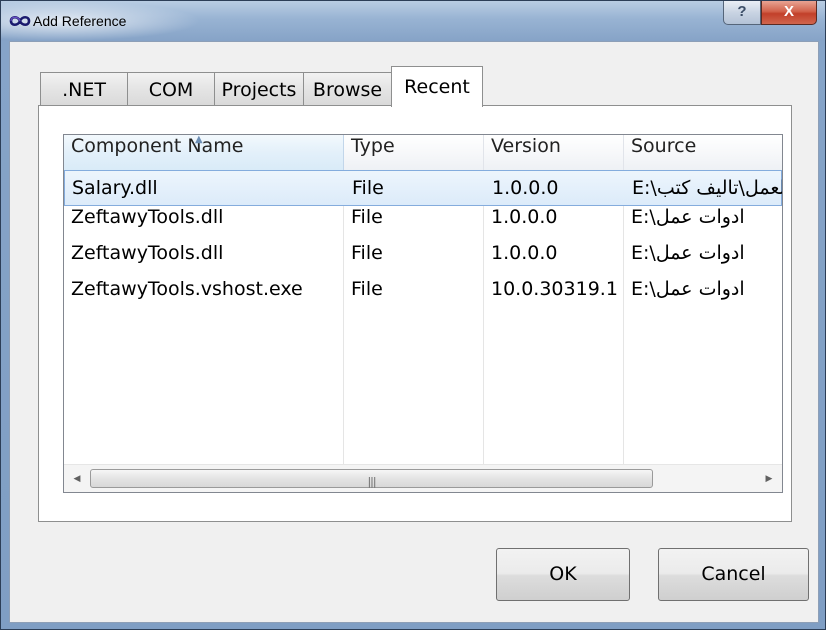 The height and width of the screenshot is (630, 826). I want to click on column-header-source: Source, so click(703, 152).